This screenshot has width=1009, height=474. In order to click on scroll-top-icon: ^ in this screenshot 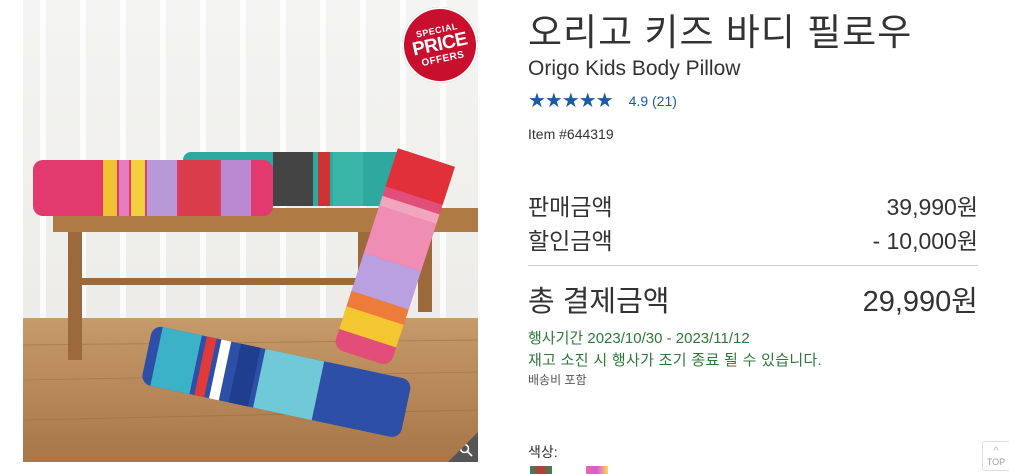, I will do `click(996, 451)`.